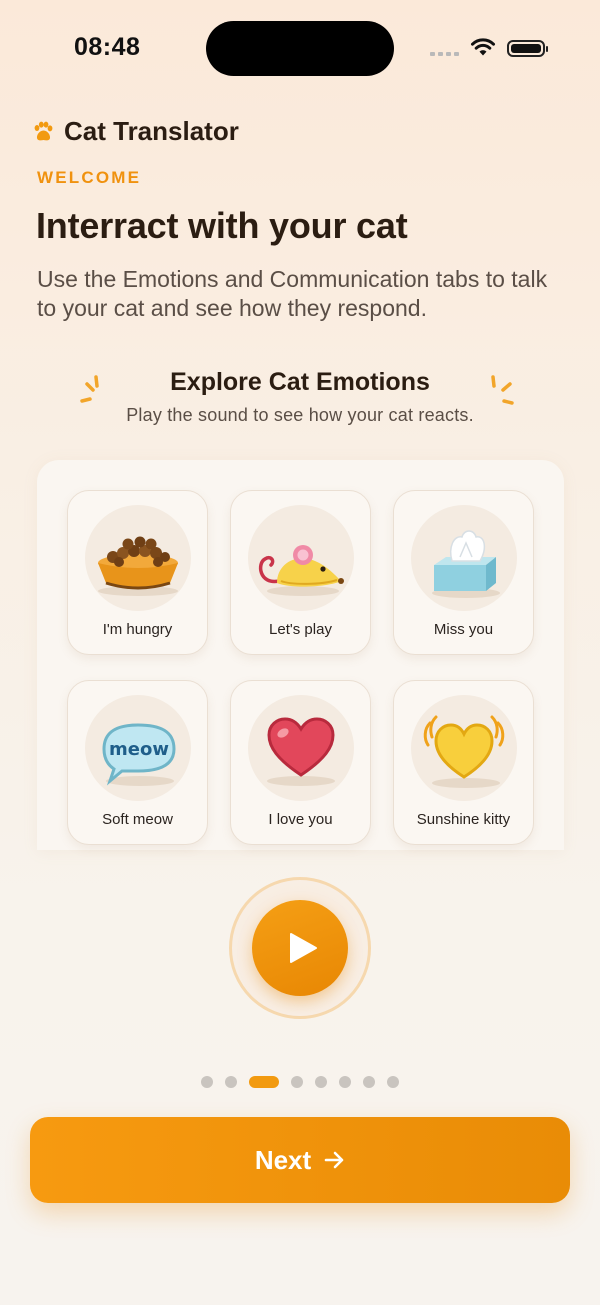 The width and height of the screenshot is (600, 1305). What do you see at coordinates (466, 564) in the screenshot?
I see `tissue-box-icon` at bounding box center [466, 564].